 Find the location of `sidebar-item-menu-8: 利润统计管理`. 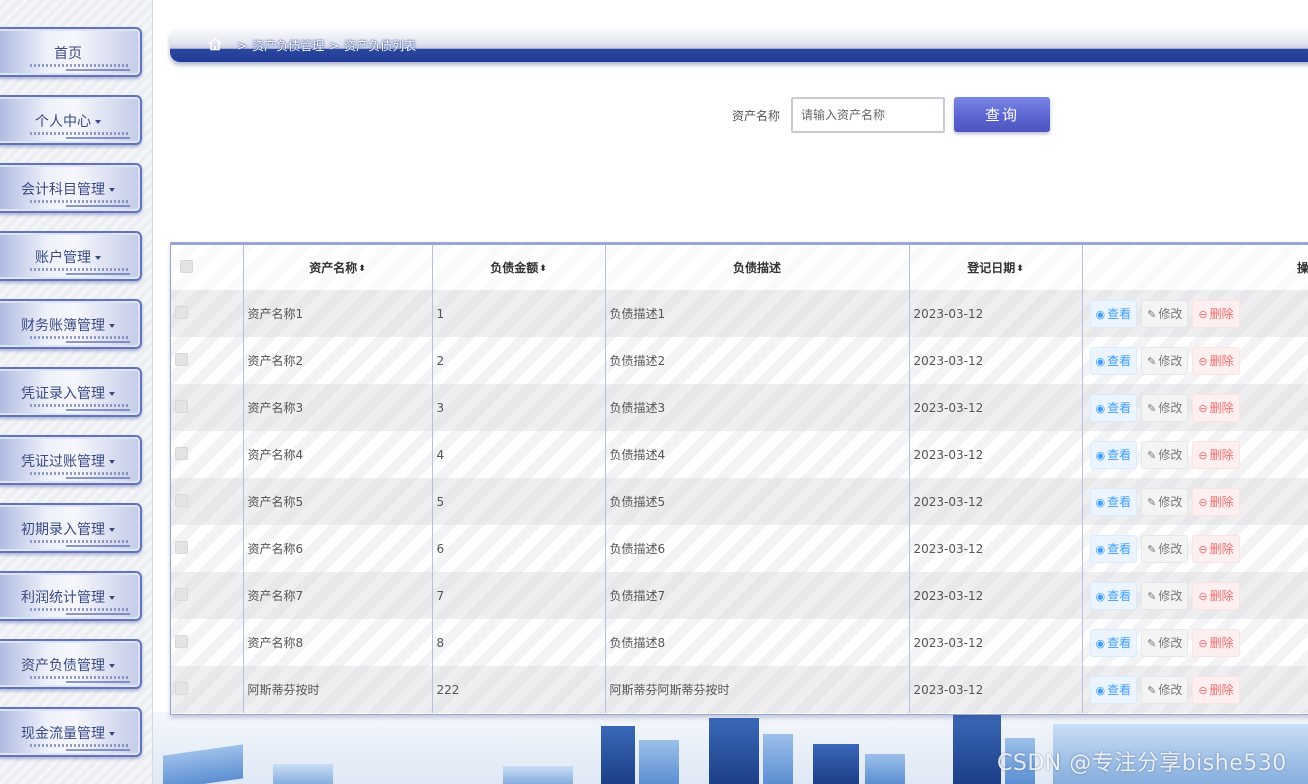

sidebar-item-menu-8: 利润统计管理 is located at coordinates (71, 596).